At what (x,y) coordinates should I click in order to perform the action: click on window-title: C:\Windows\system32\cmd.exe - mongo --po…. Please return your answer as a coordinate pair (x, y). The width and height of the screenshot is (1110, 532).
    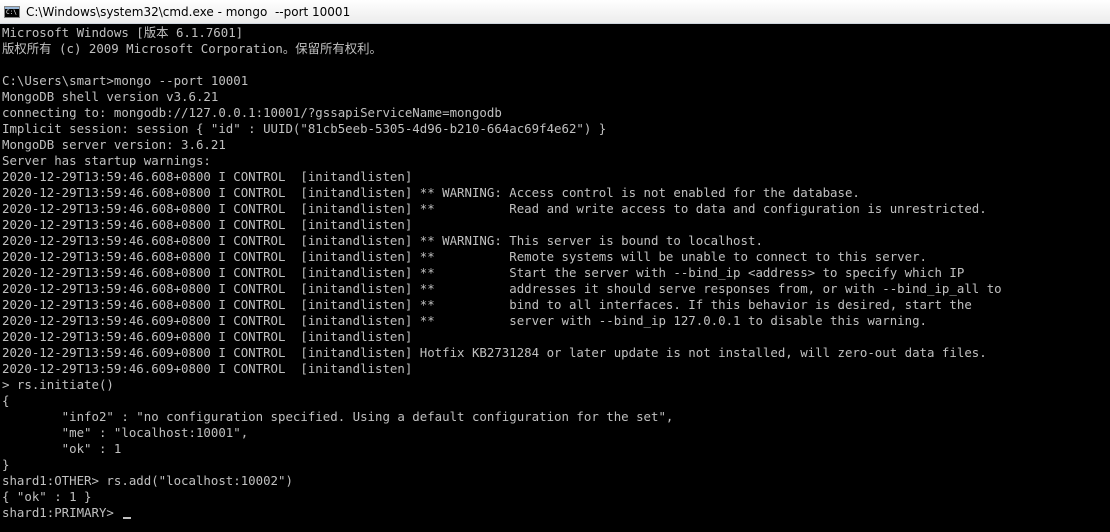
    Looking at the image, I should click on (188, 11).